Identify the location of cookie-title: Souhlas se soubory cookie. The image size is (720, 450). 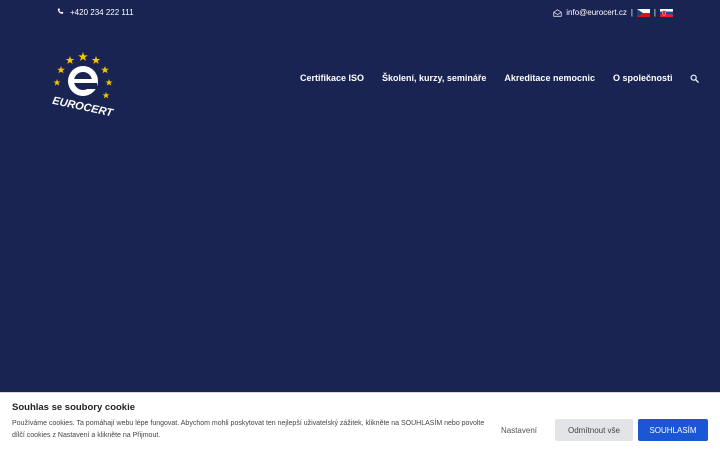
(74, 407).